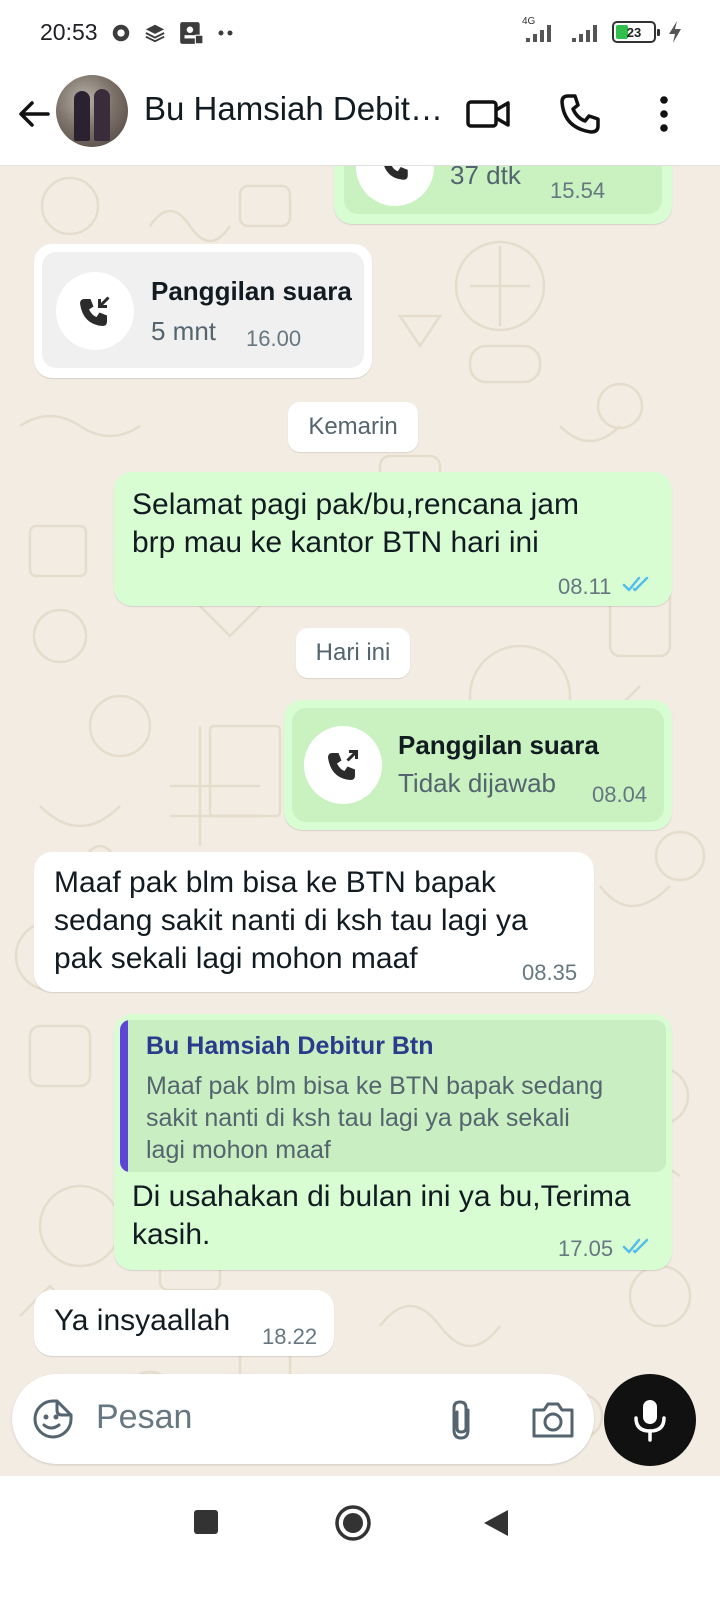 This screenshot has height=1600, width=720. Describe the element at coordinates (529, 21) in the screenshot. I see `network-type-label: 4G` at that location.